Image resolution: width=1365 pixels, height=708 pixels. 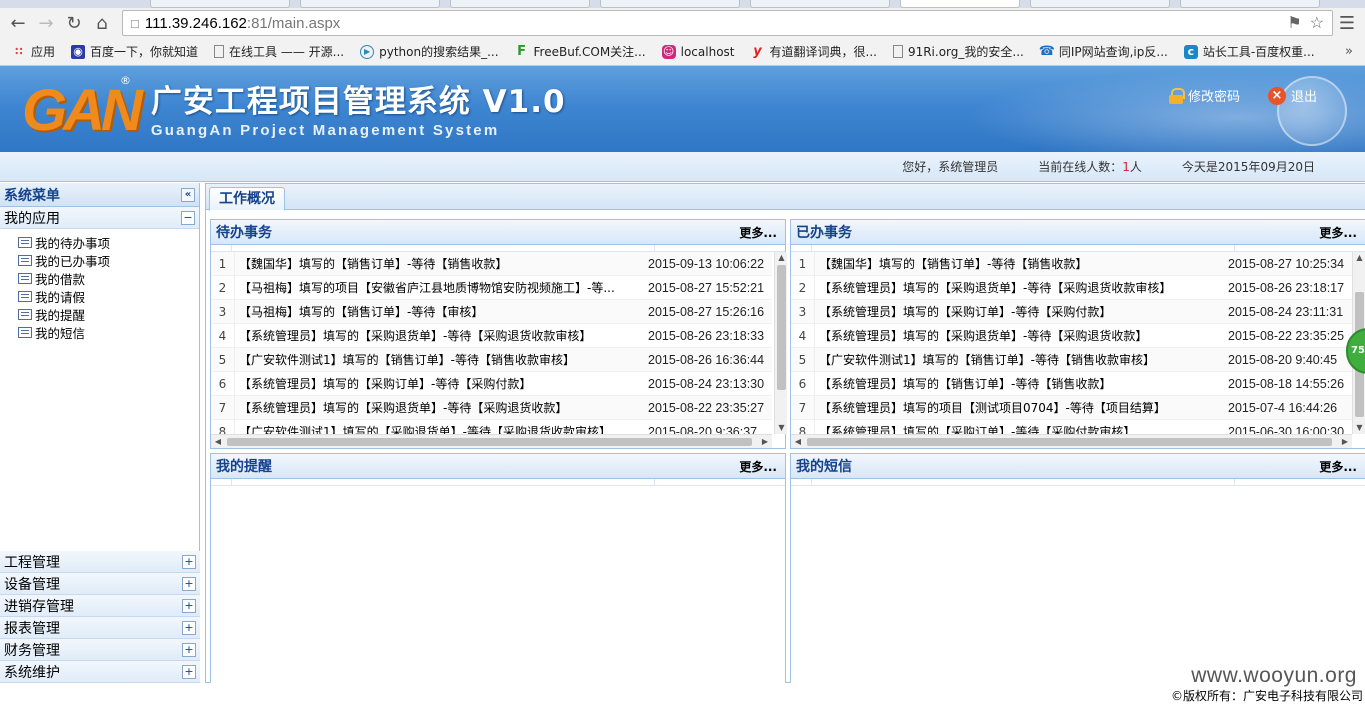 I want to click on forward-icon: →, so click(x=46, y=23).